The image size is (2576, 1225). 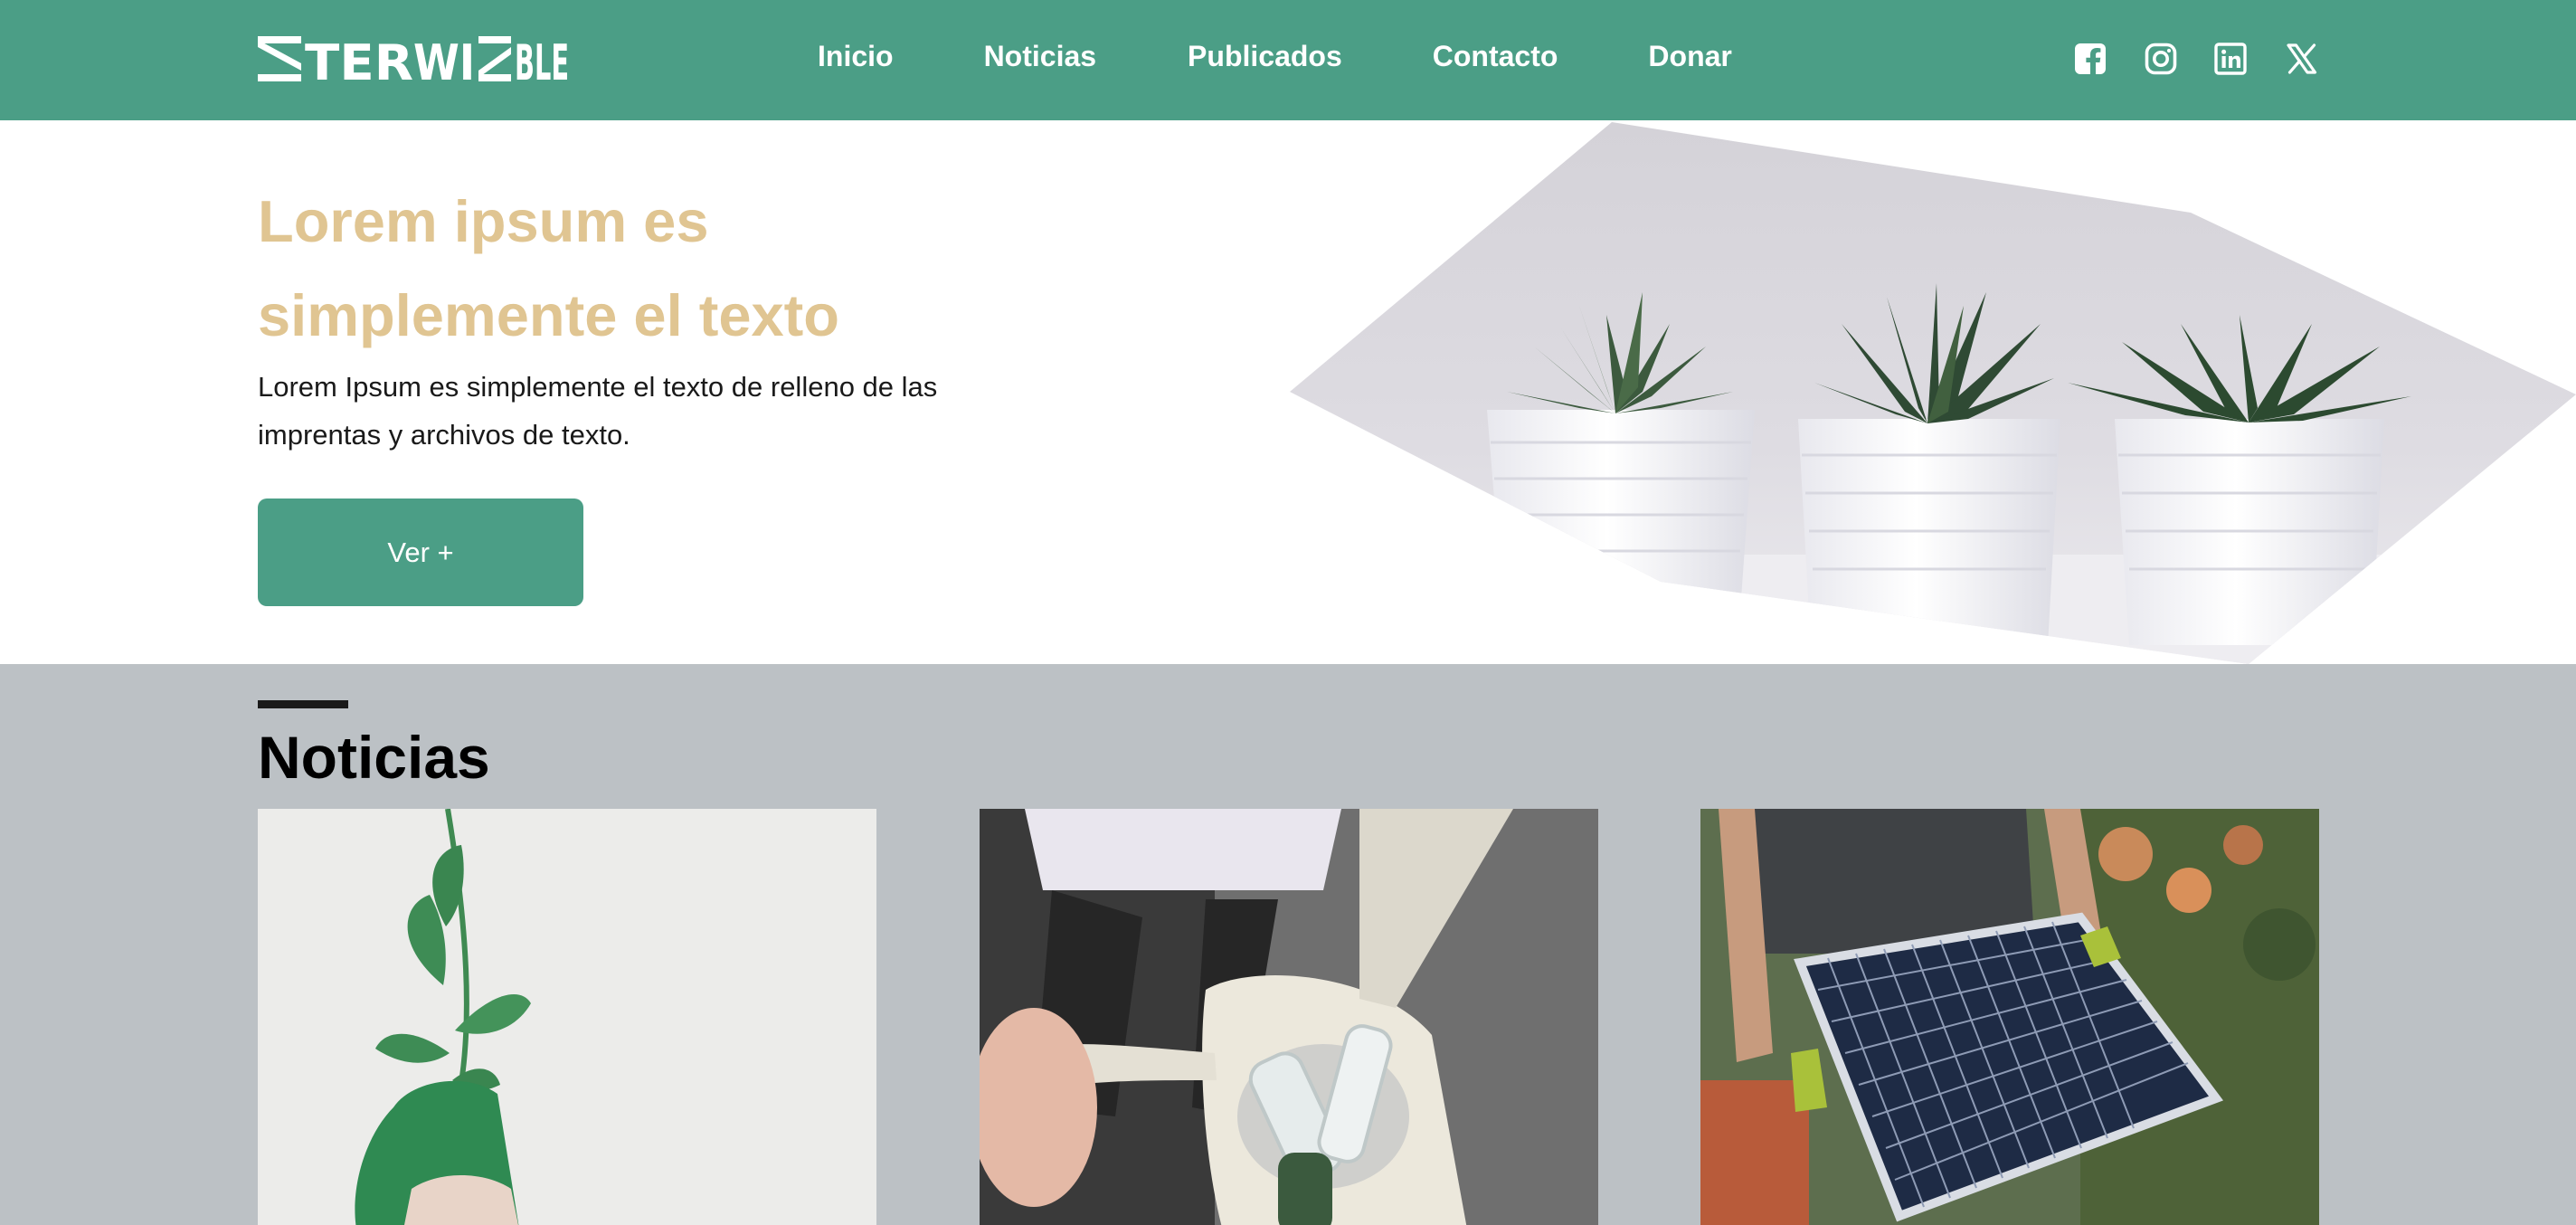 What do you see at coordinates (420, 552) in the screenshot?
I see `ver-mas-button: Ver +` at bounding box center [420, 552].